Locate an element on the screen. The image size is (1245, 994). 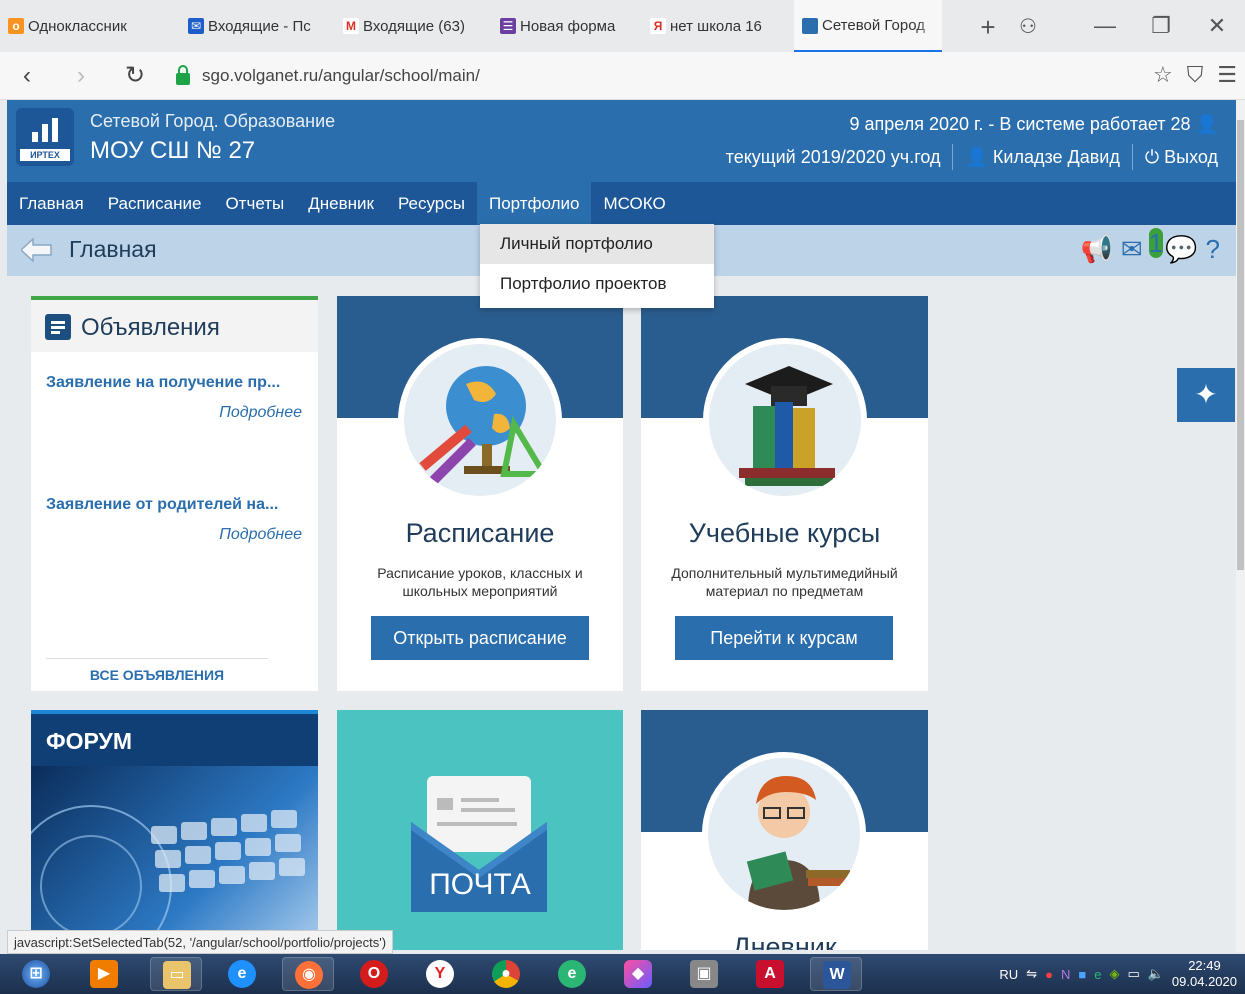
edge-icon: e is located at coordinates (572, 974).